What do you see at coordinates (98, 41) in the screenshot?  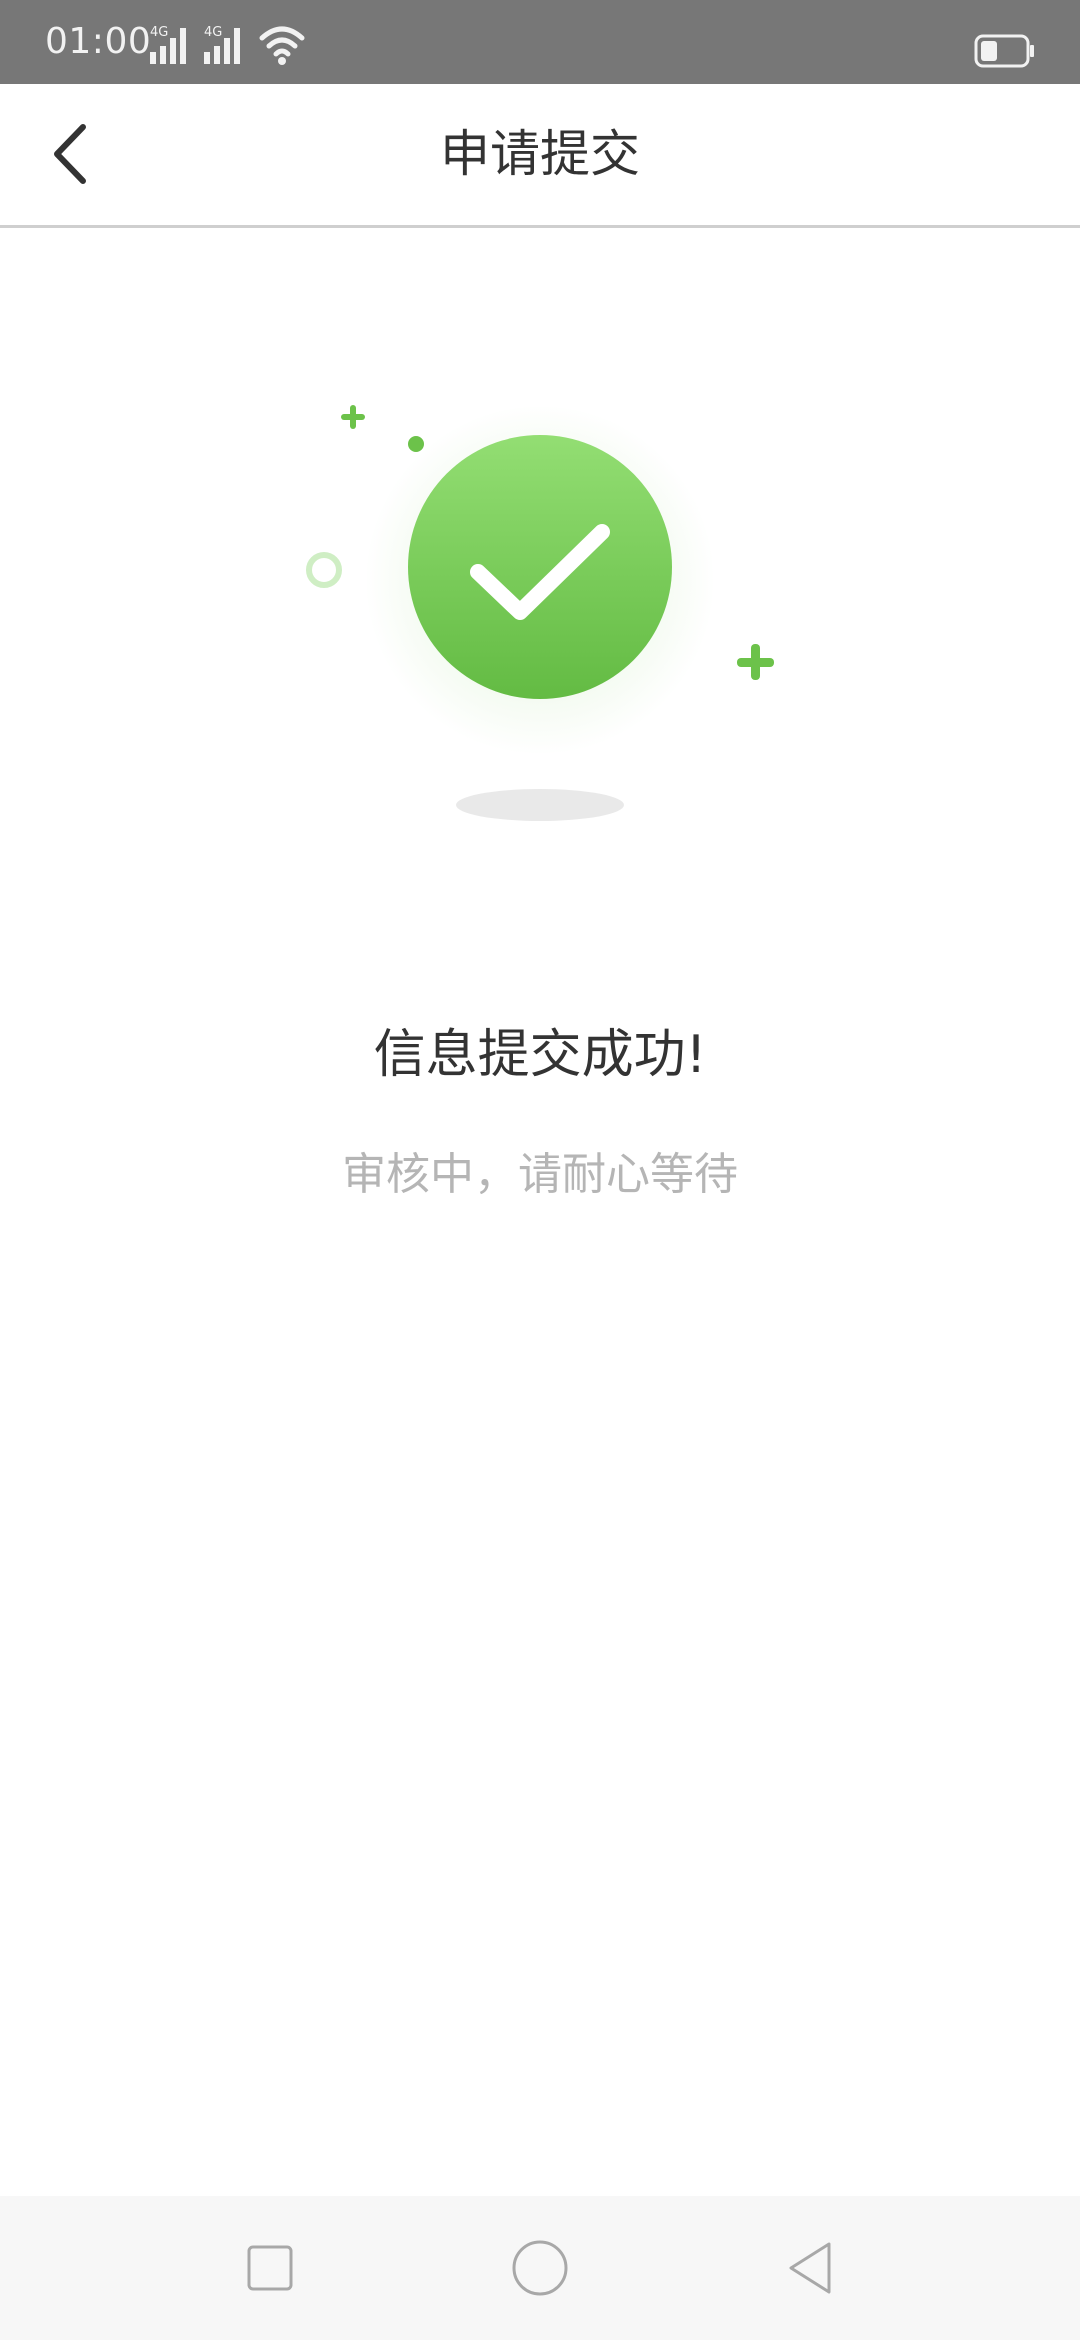 I see `status-time: 01:00` at bounding box center [98, 41].